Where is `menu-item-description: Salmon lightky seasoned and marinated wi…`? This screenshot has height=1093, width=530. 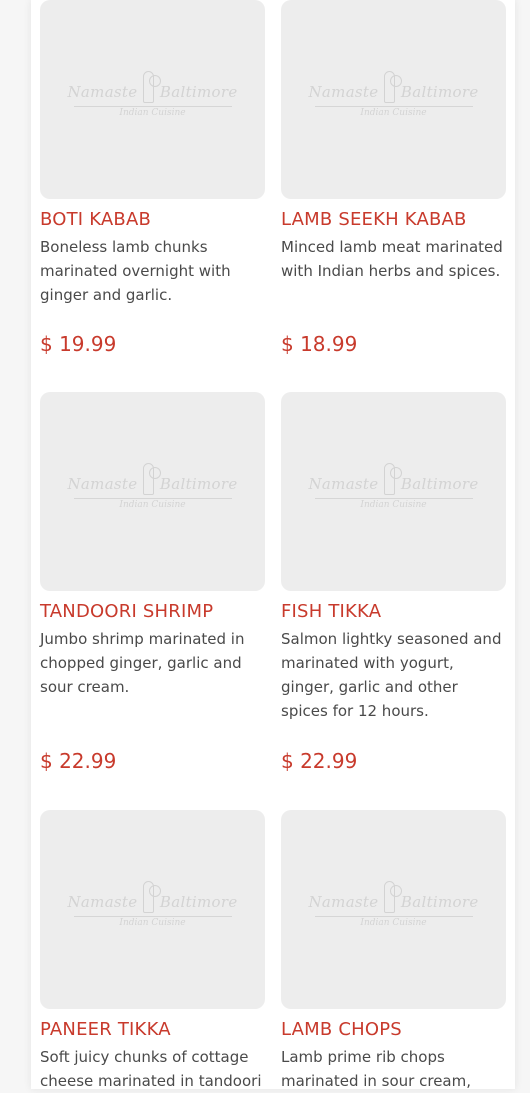 menu-item-description: Salmon lightky seasoned and marinated wi… is located at coordinates (391, 675).